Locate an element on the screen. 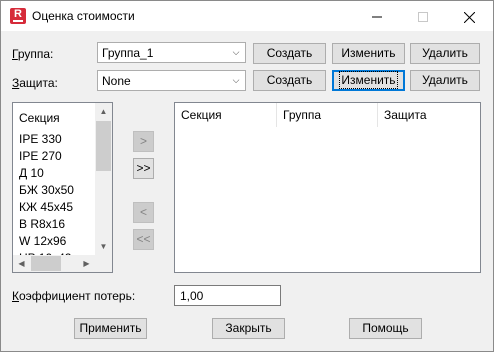 The height and width of the screenshot is (352, 494). maximize-button is located at coordinates (423, 16).